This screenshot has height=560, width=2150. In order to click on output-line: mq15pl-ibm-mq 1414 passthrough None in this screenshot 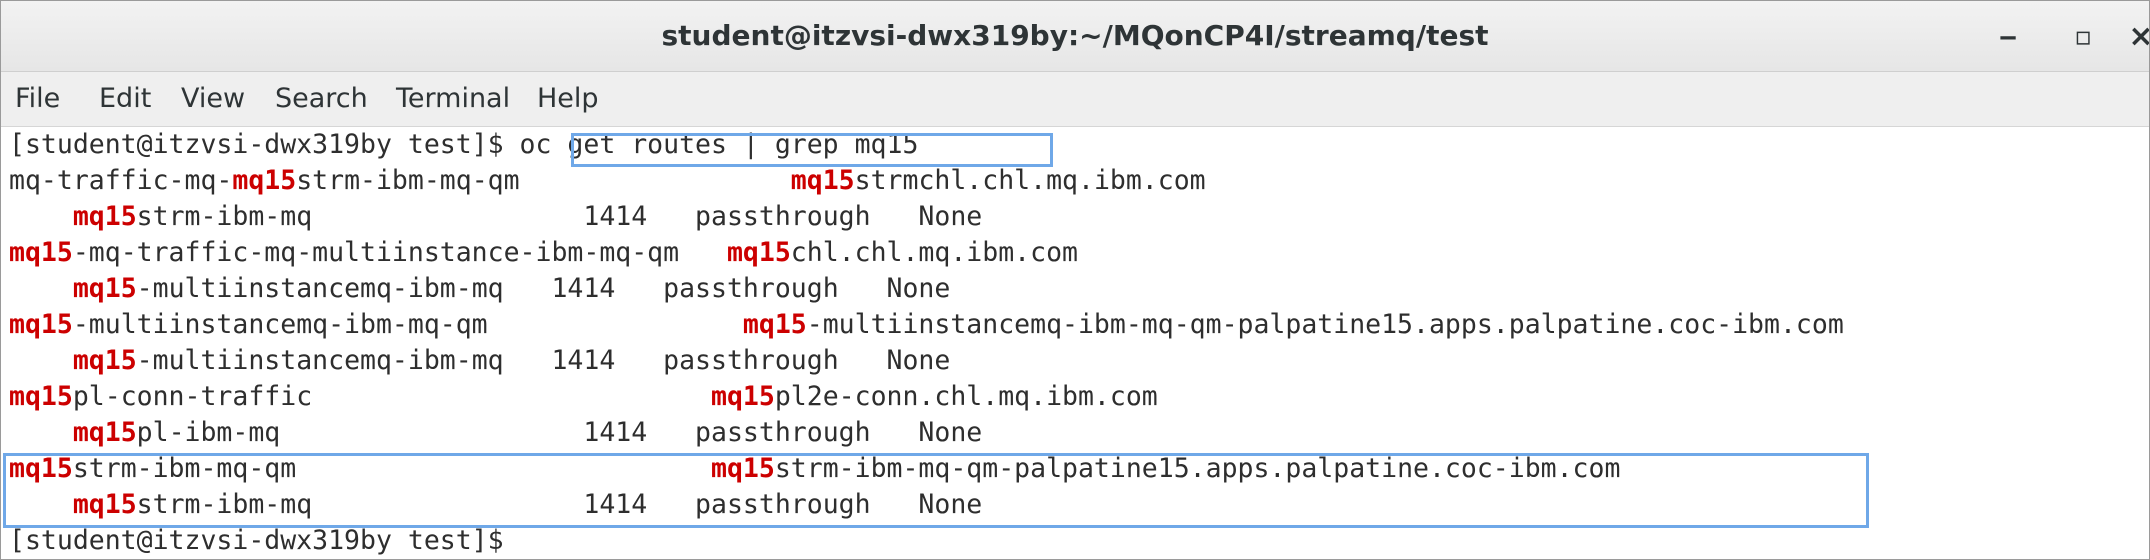, I will do `click(495, 433)`.